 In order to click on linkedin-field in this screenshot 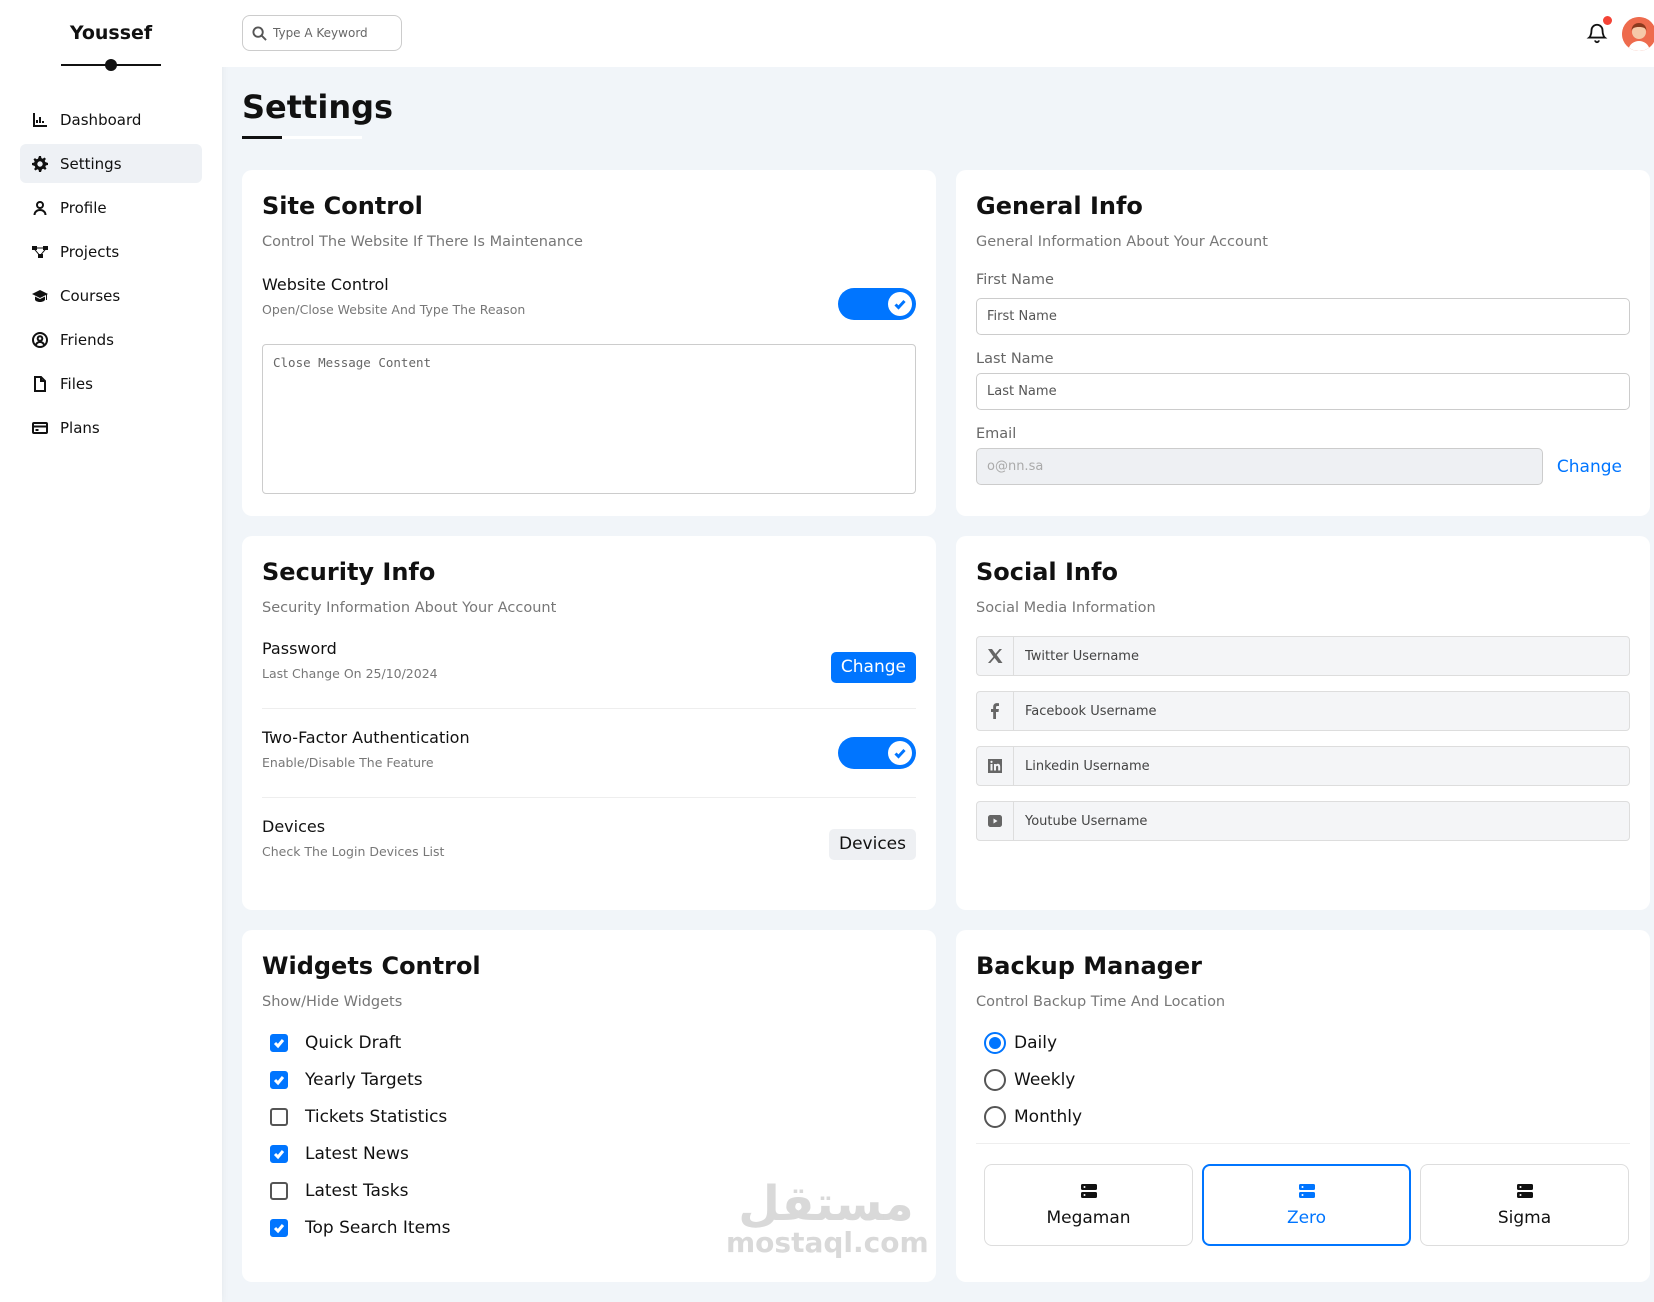, I will do `click(1303, 766)`.